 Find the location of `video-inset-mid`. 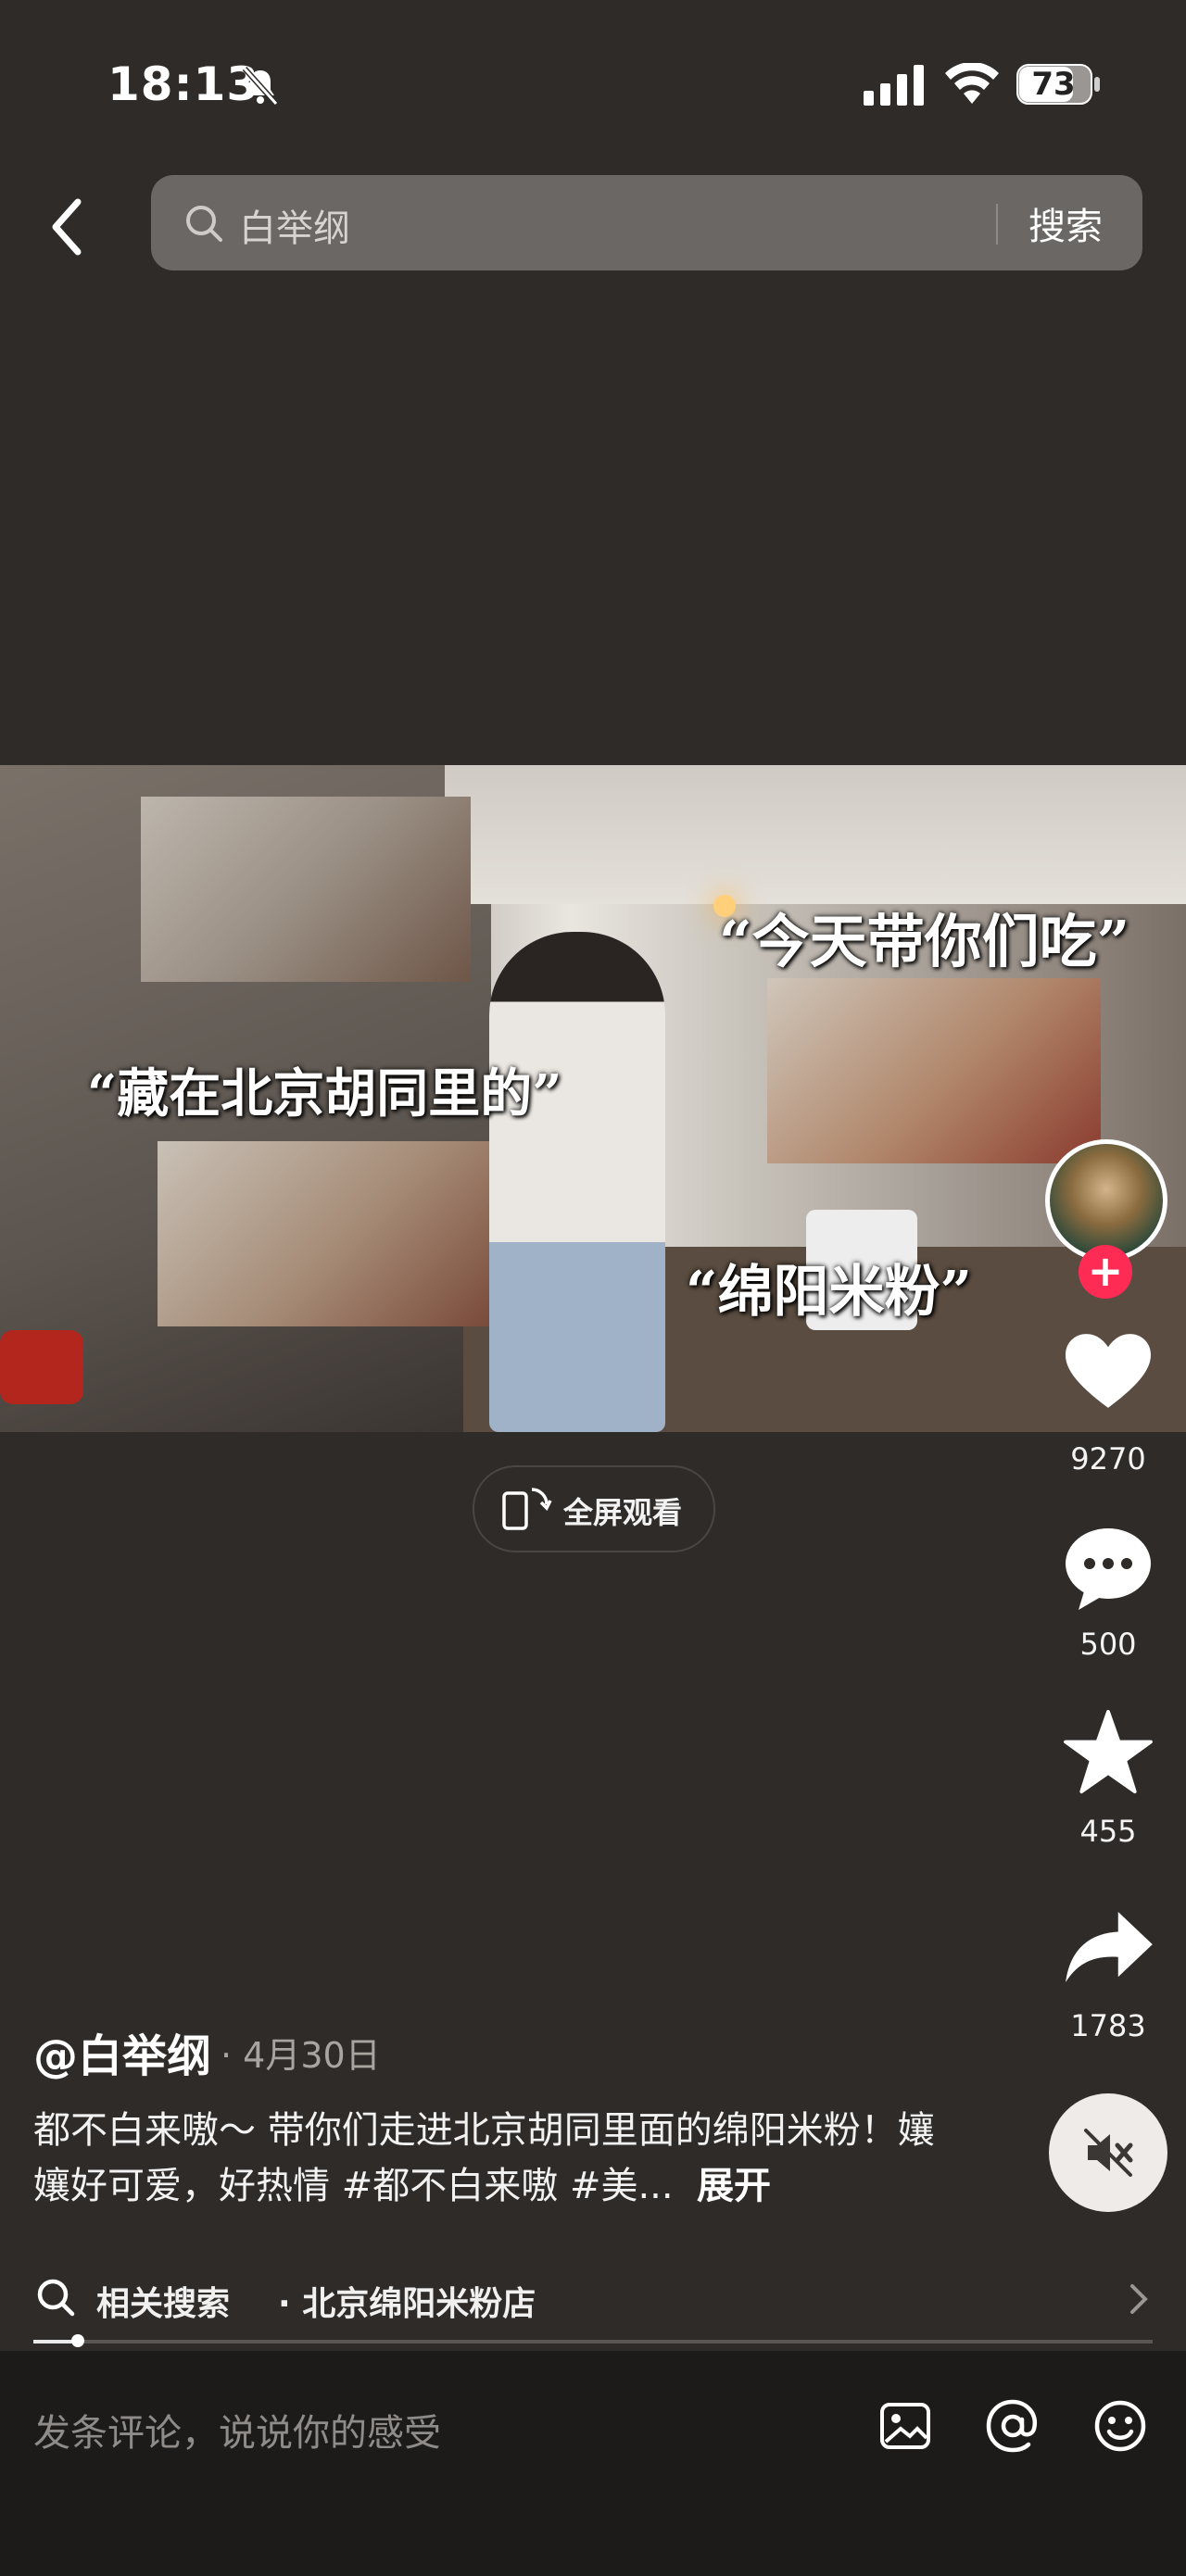

video-inset-mid is located at coordinates (324, 1233).